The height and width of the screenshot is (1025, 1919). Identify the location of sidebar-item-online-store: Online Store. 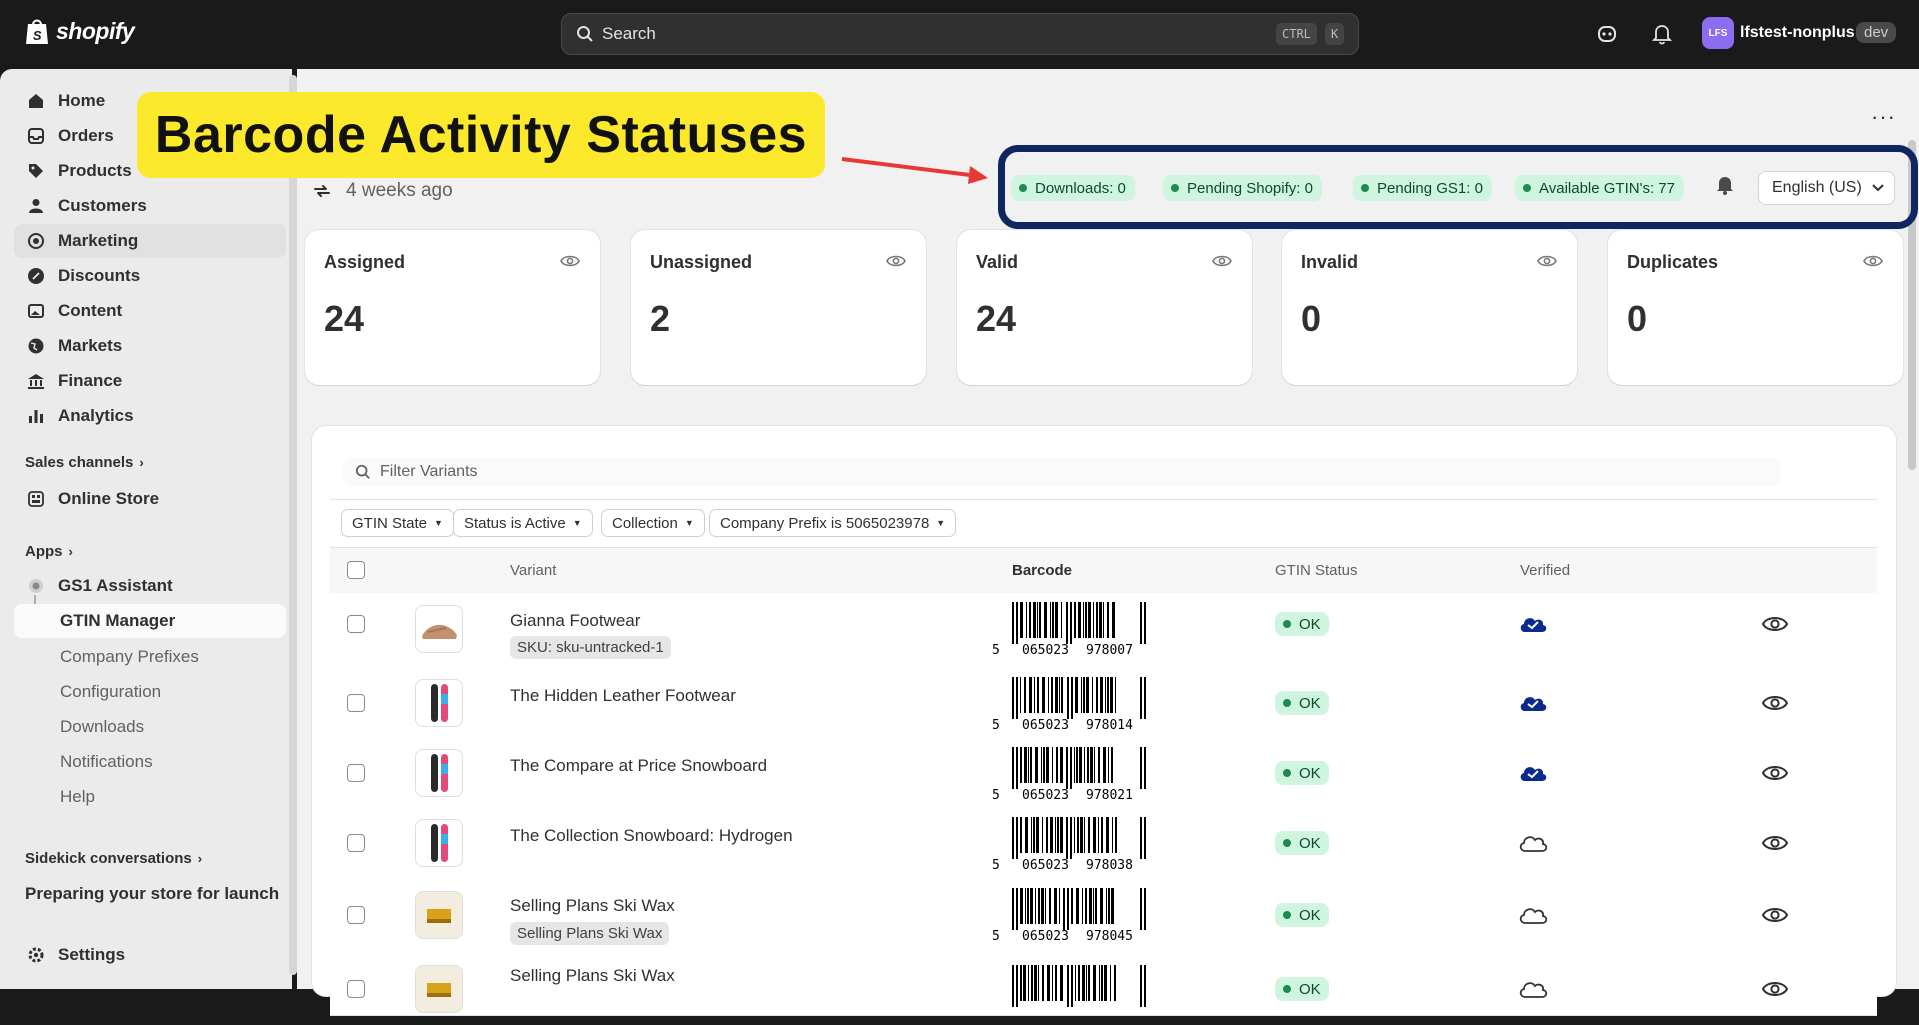
(150, 499).